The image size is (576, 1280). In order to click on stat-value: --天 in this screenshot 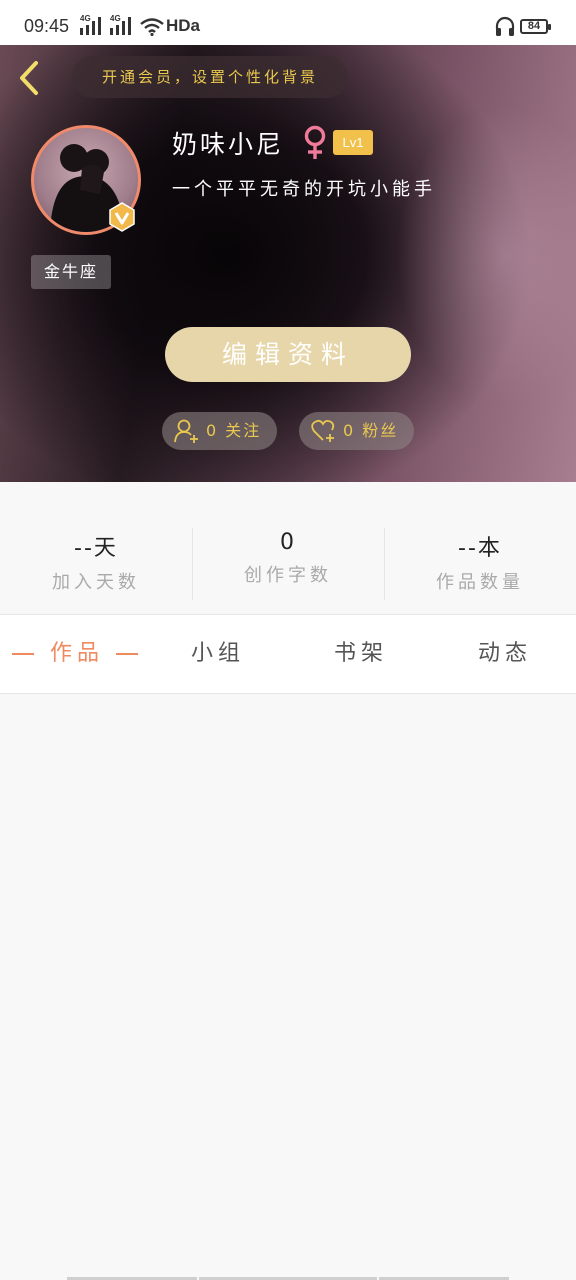, I will do `click(96, 548)`.